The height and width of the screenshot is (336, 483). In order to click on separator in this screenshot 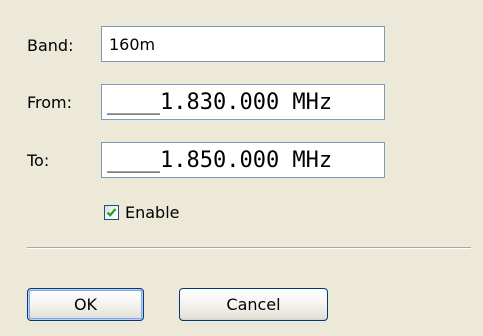, I will do `click(249, 248)`.